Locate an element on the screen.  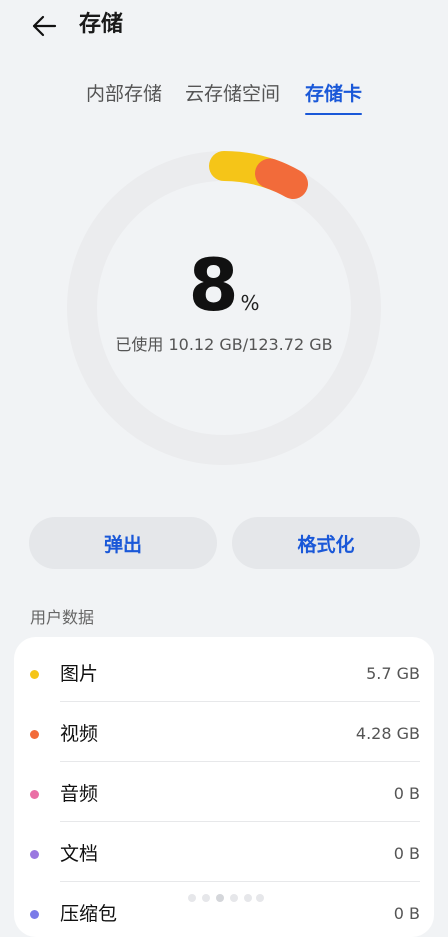
tab-label: 内部存储 is located at coordinates (124, 94).